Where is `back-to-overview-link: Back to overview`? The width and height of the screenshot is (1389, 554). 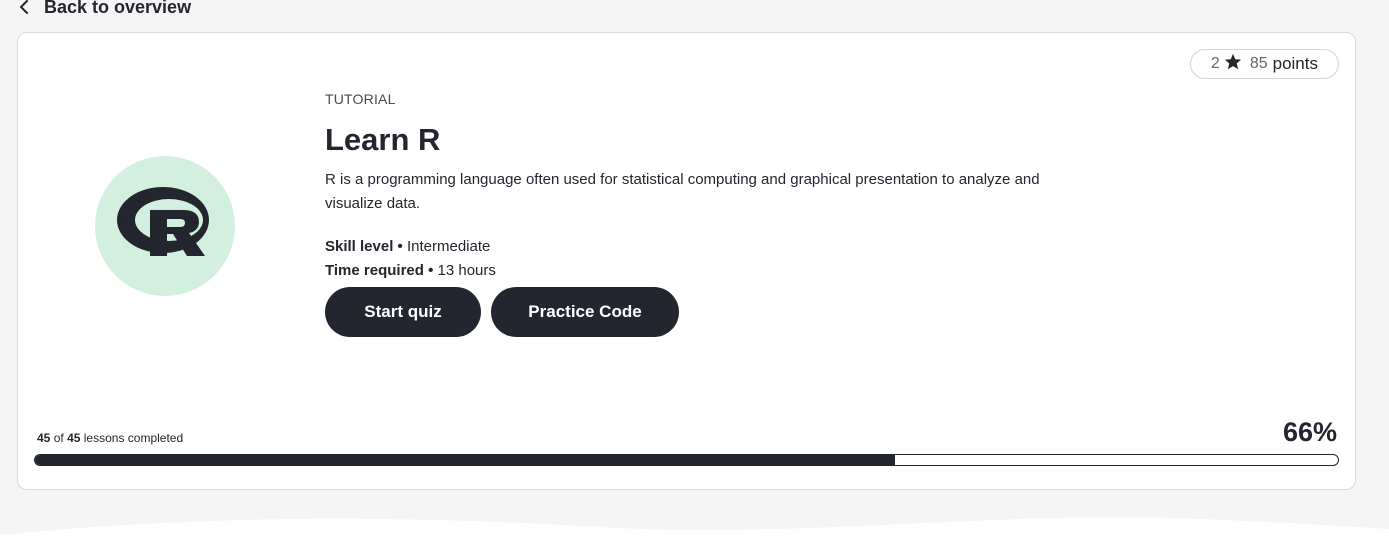
back-to-overview-link: Back to overview is located at coordinates (104, 9).